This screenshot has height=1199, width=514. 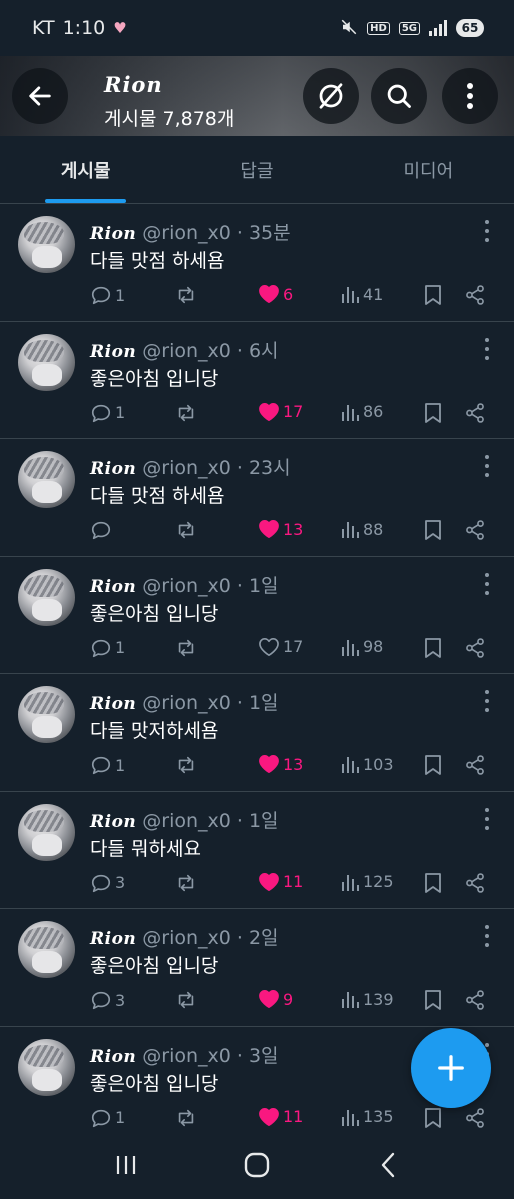 What do you see at coordinates (84, 28) in the screenshot?
I see `clock: 1:10` at bounding box center [84, 28].